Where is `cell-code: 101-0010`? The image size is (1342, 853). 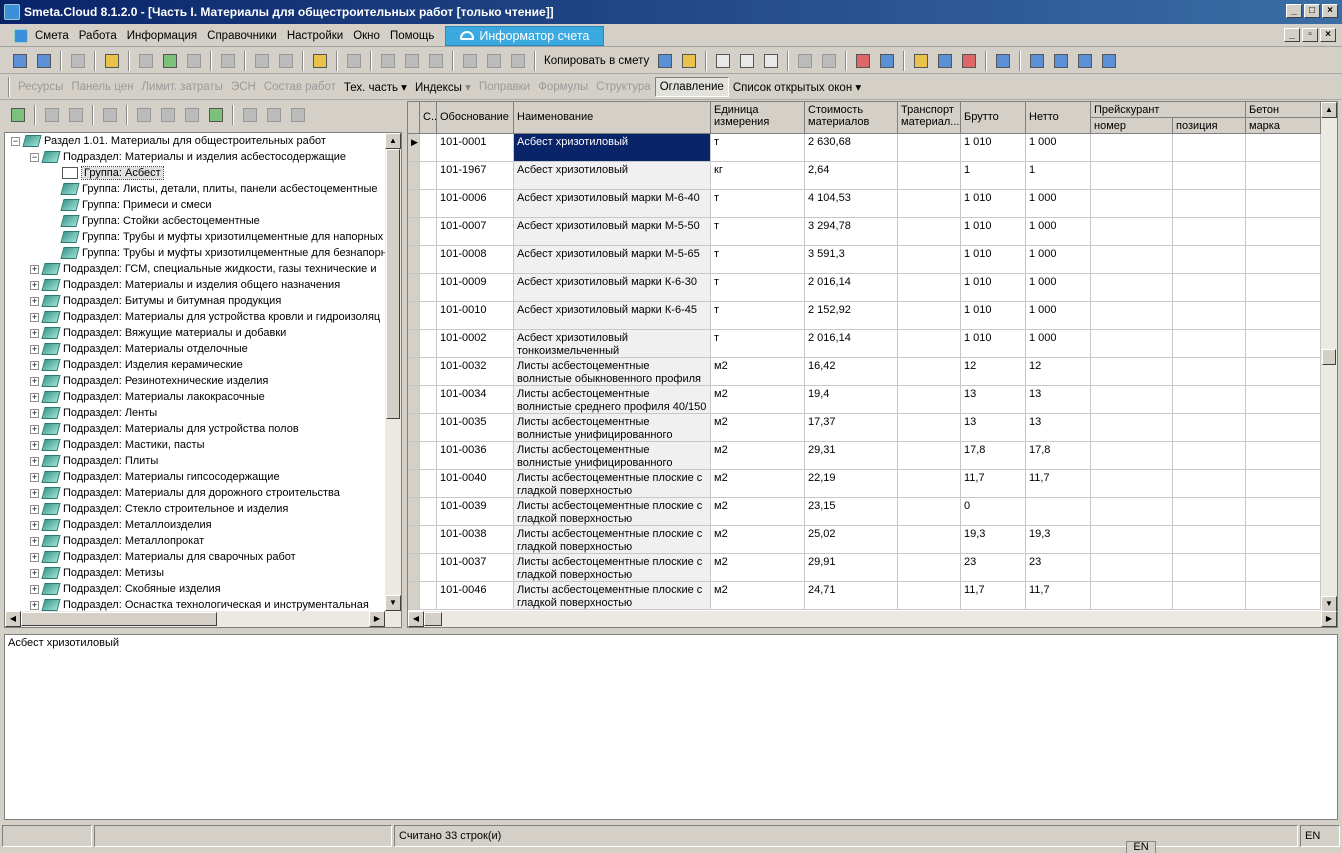 cell-code: 101-0010 is located at coordinates (475, 316).